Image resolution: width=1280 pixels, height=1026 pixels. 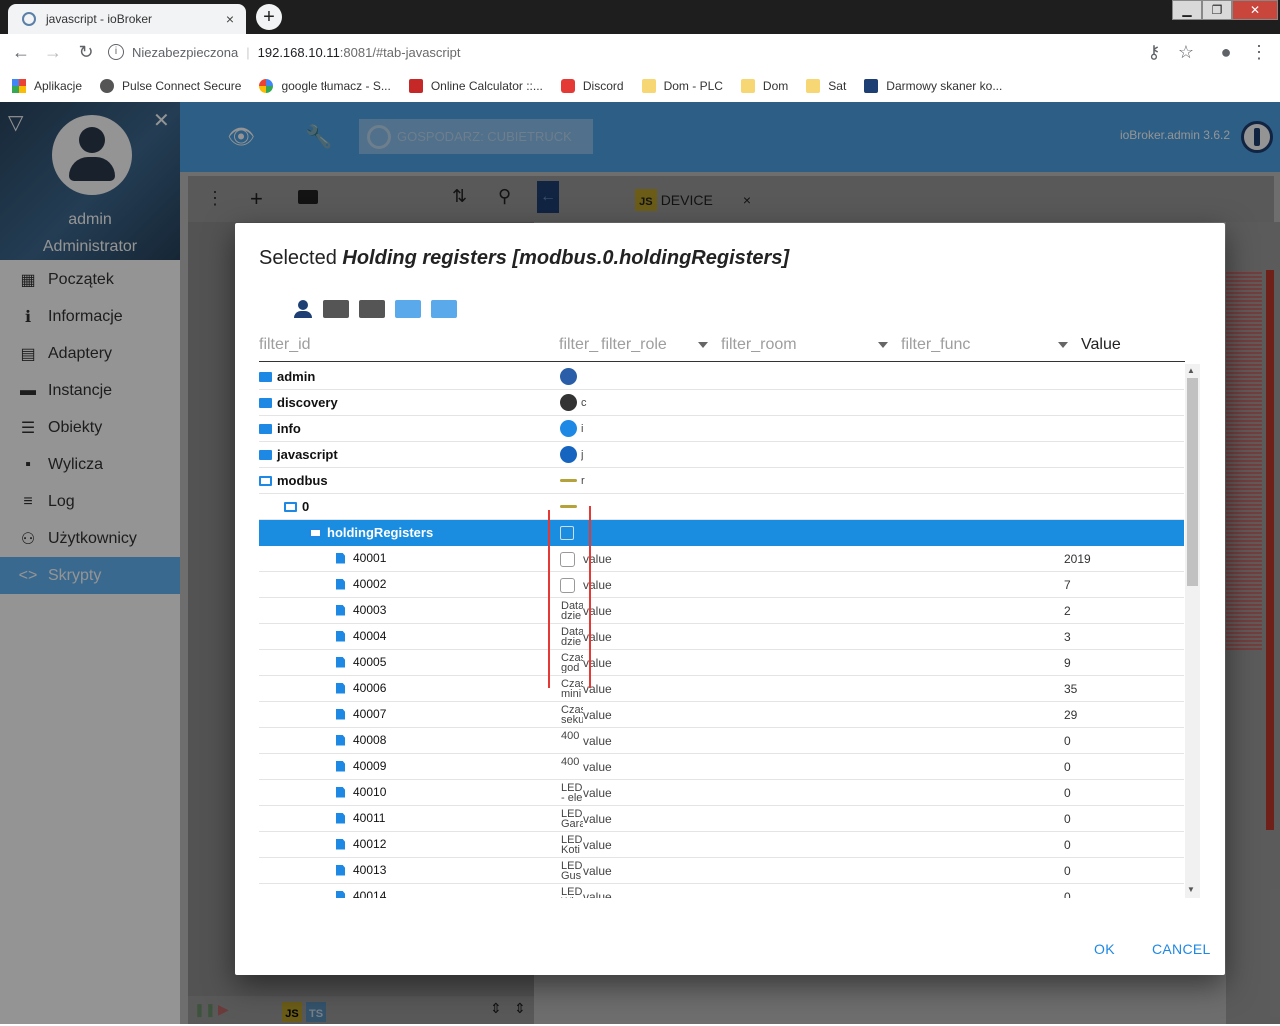 I want to click on bookmark-item: Pulse Connect Secure, so click(x=170, y=86).